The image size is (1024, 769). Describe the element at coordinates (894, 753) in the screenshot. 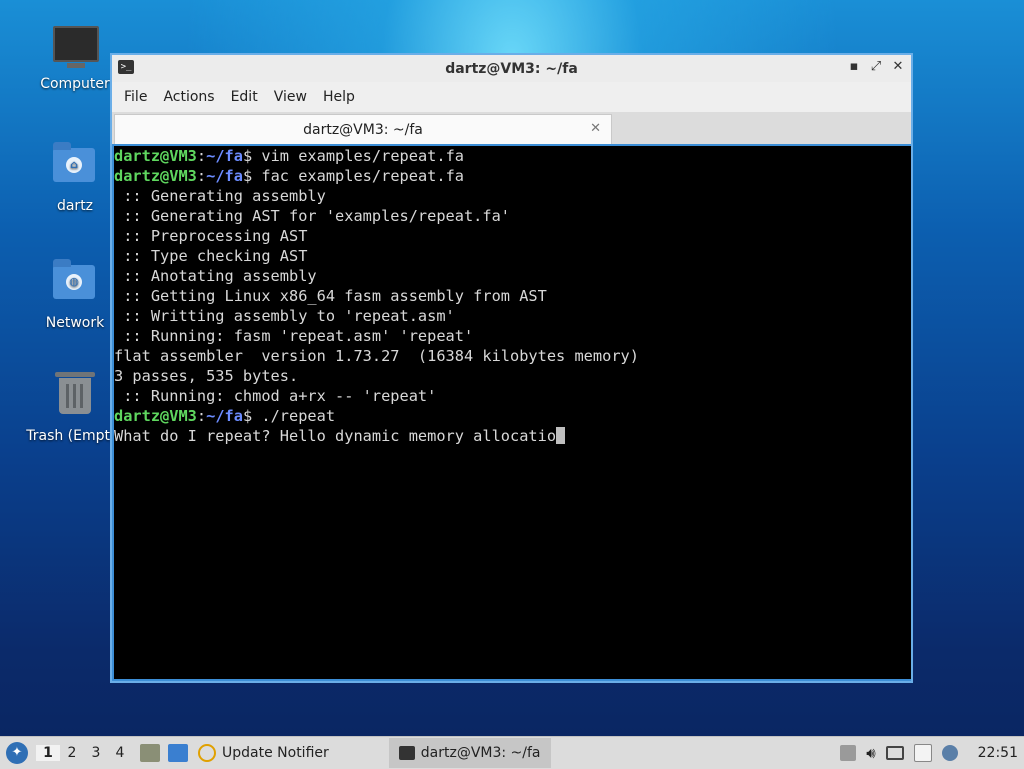

I see `network-tray-icon` at that location.